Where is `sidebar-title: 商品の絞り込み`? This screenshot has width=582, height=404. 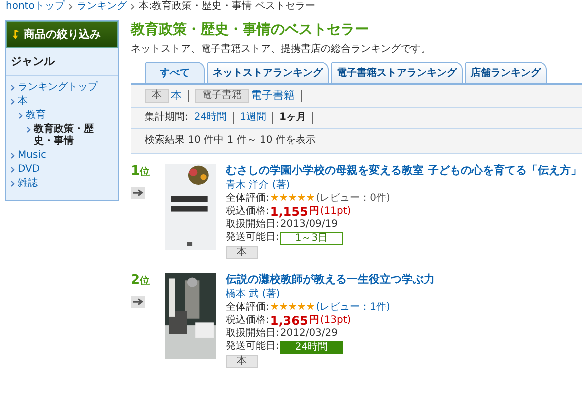 sidebar-title: 商品の絞り込み is located at coordinates (62, 34).